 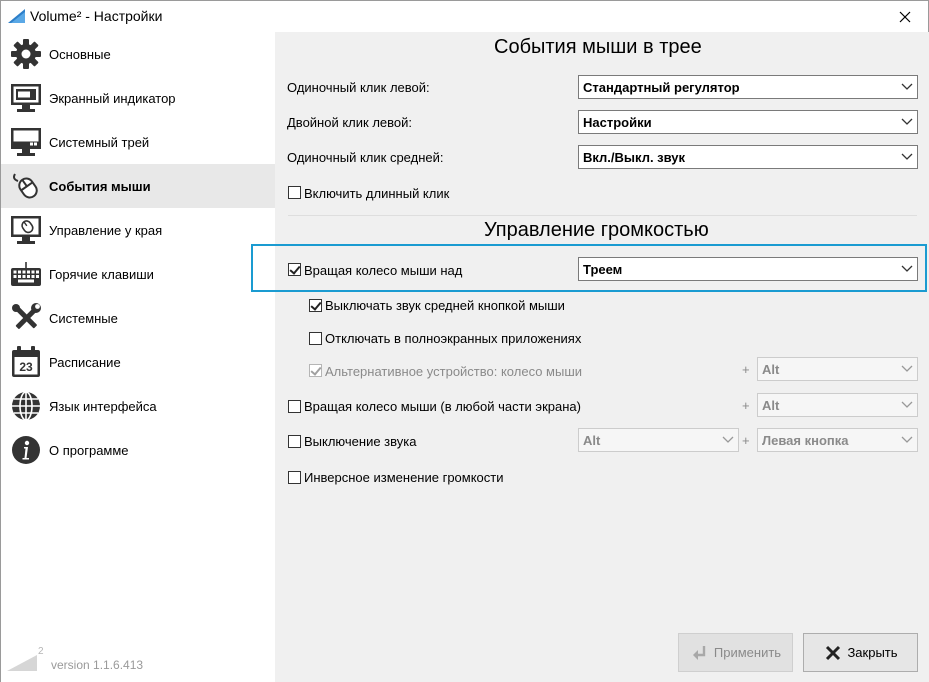 What do you see at coordinates (464, 16) in the screenshot?
I see `title-bar: Volume² - Настройки` at bounding box center [464, 16].